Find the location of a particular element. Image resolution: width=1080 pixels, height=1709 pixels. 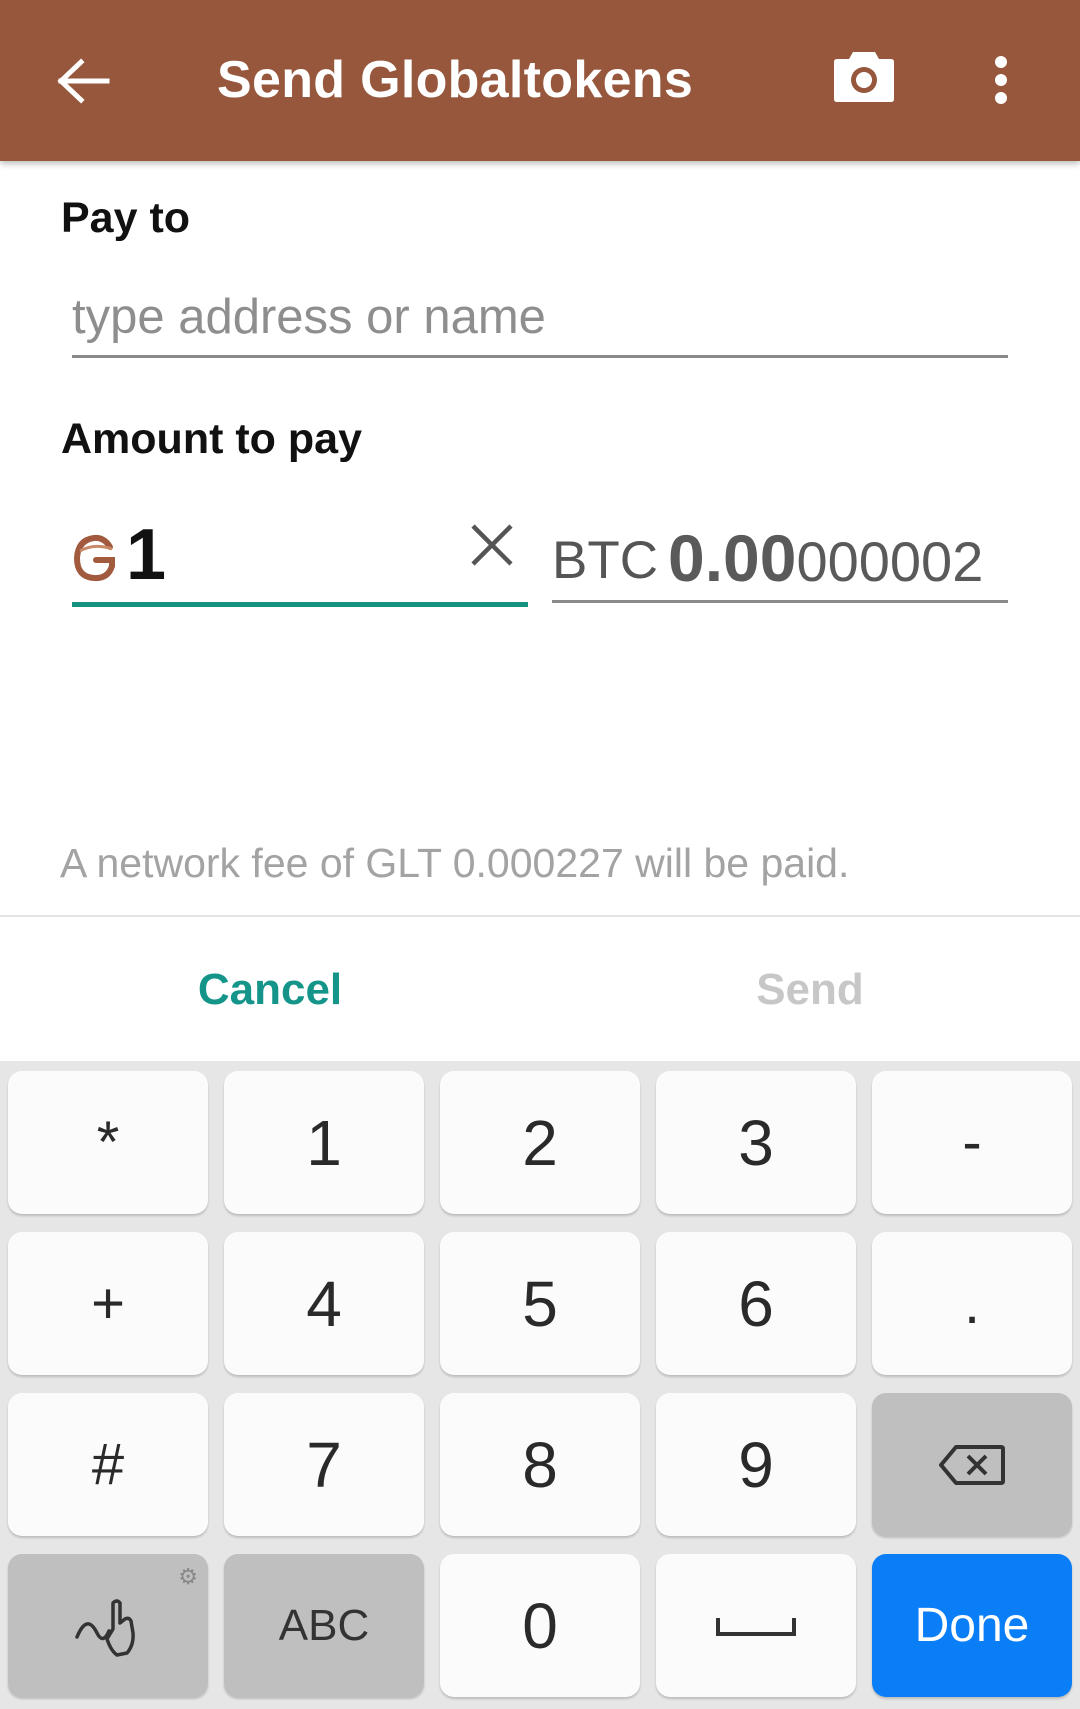

key-3: 3 is located at coordinates (756, 1142).